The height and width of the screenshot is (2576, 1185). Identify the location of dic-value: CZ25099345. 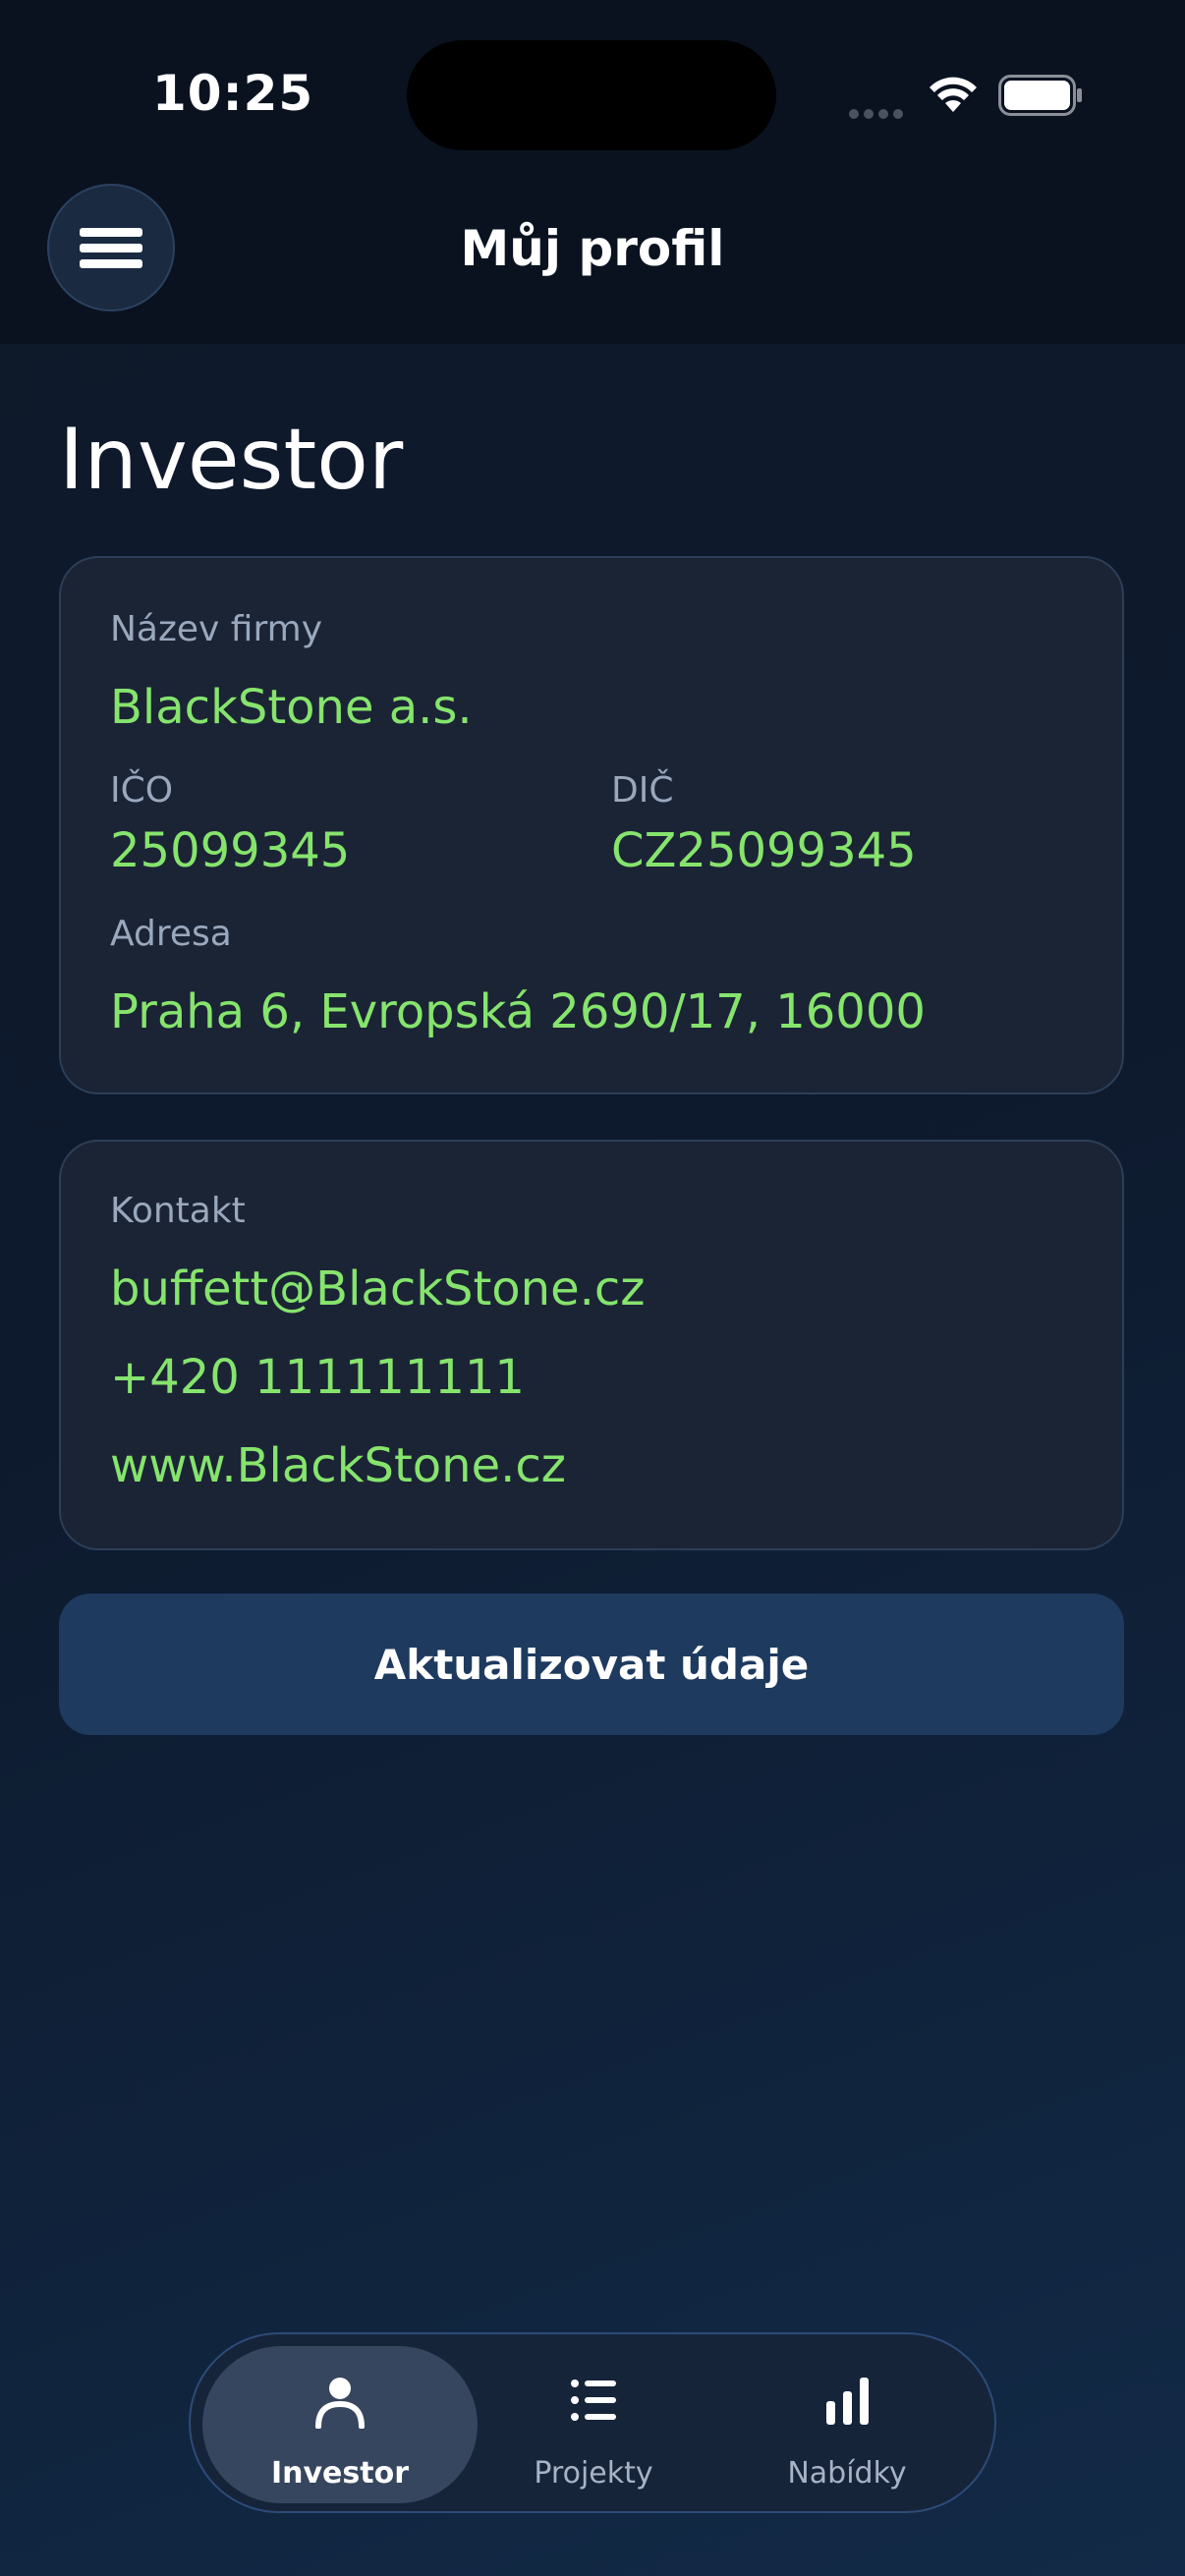
(764, 850).